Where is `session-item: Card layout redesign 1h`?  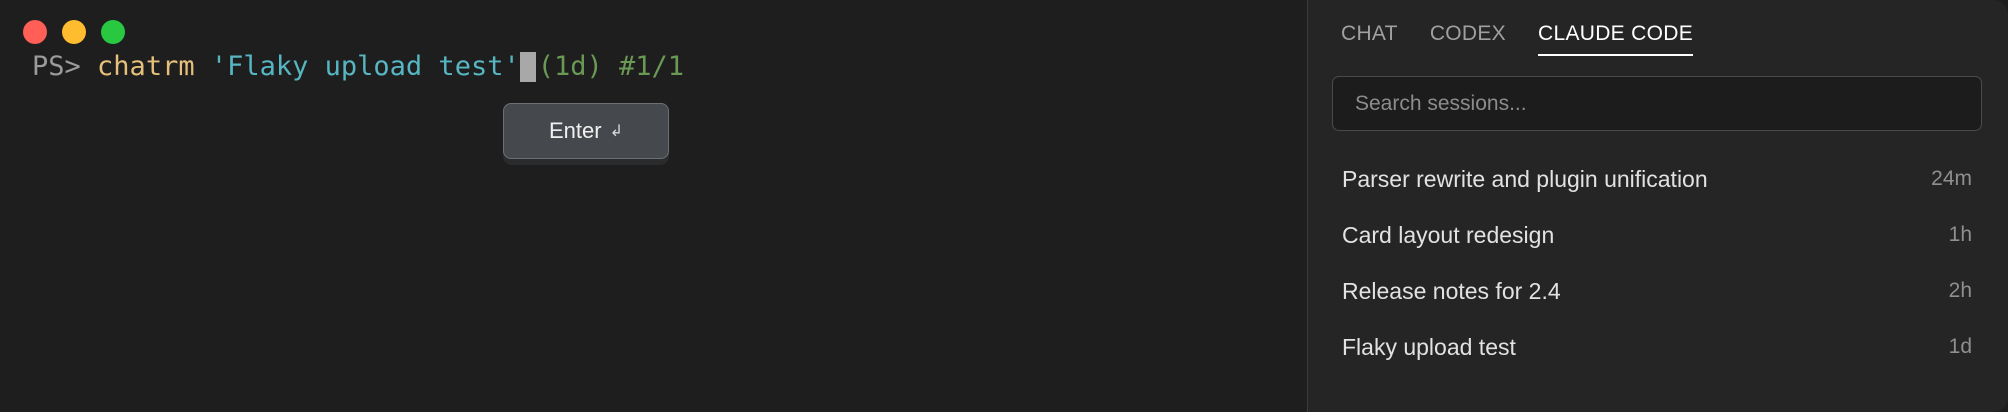 session-item: Card layout redesign 1h is located at coordinates (1657, 235).